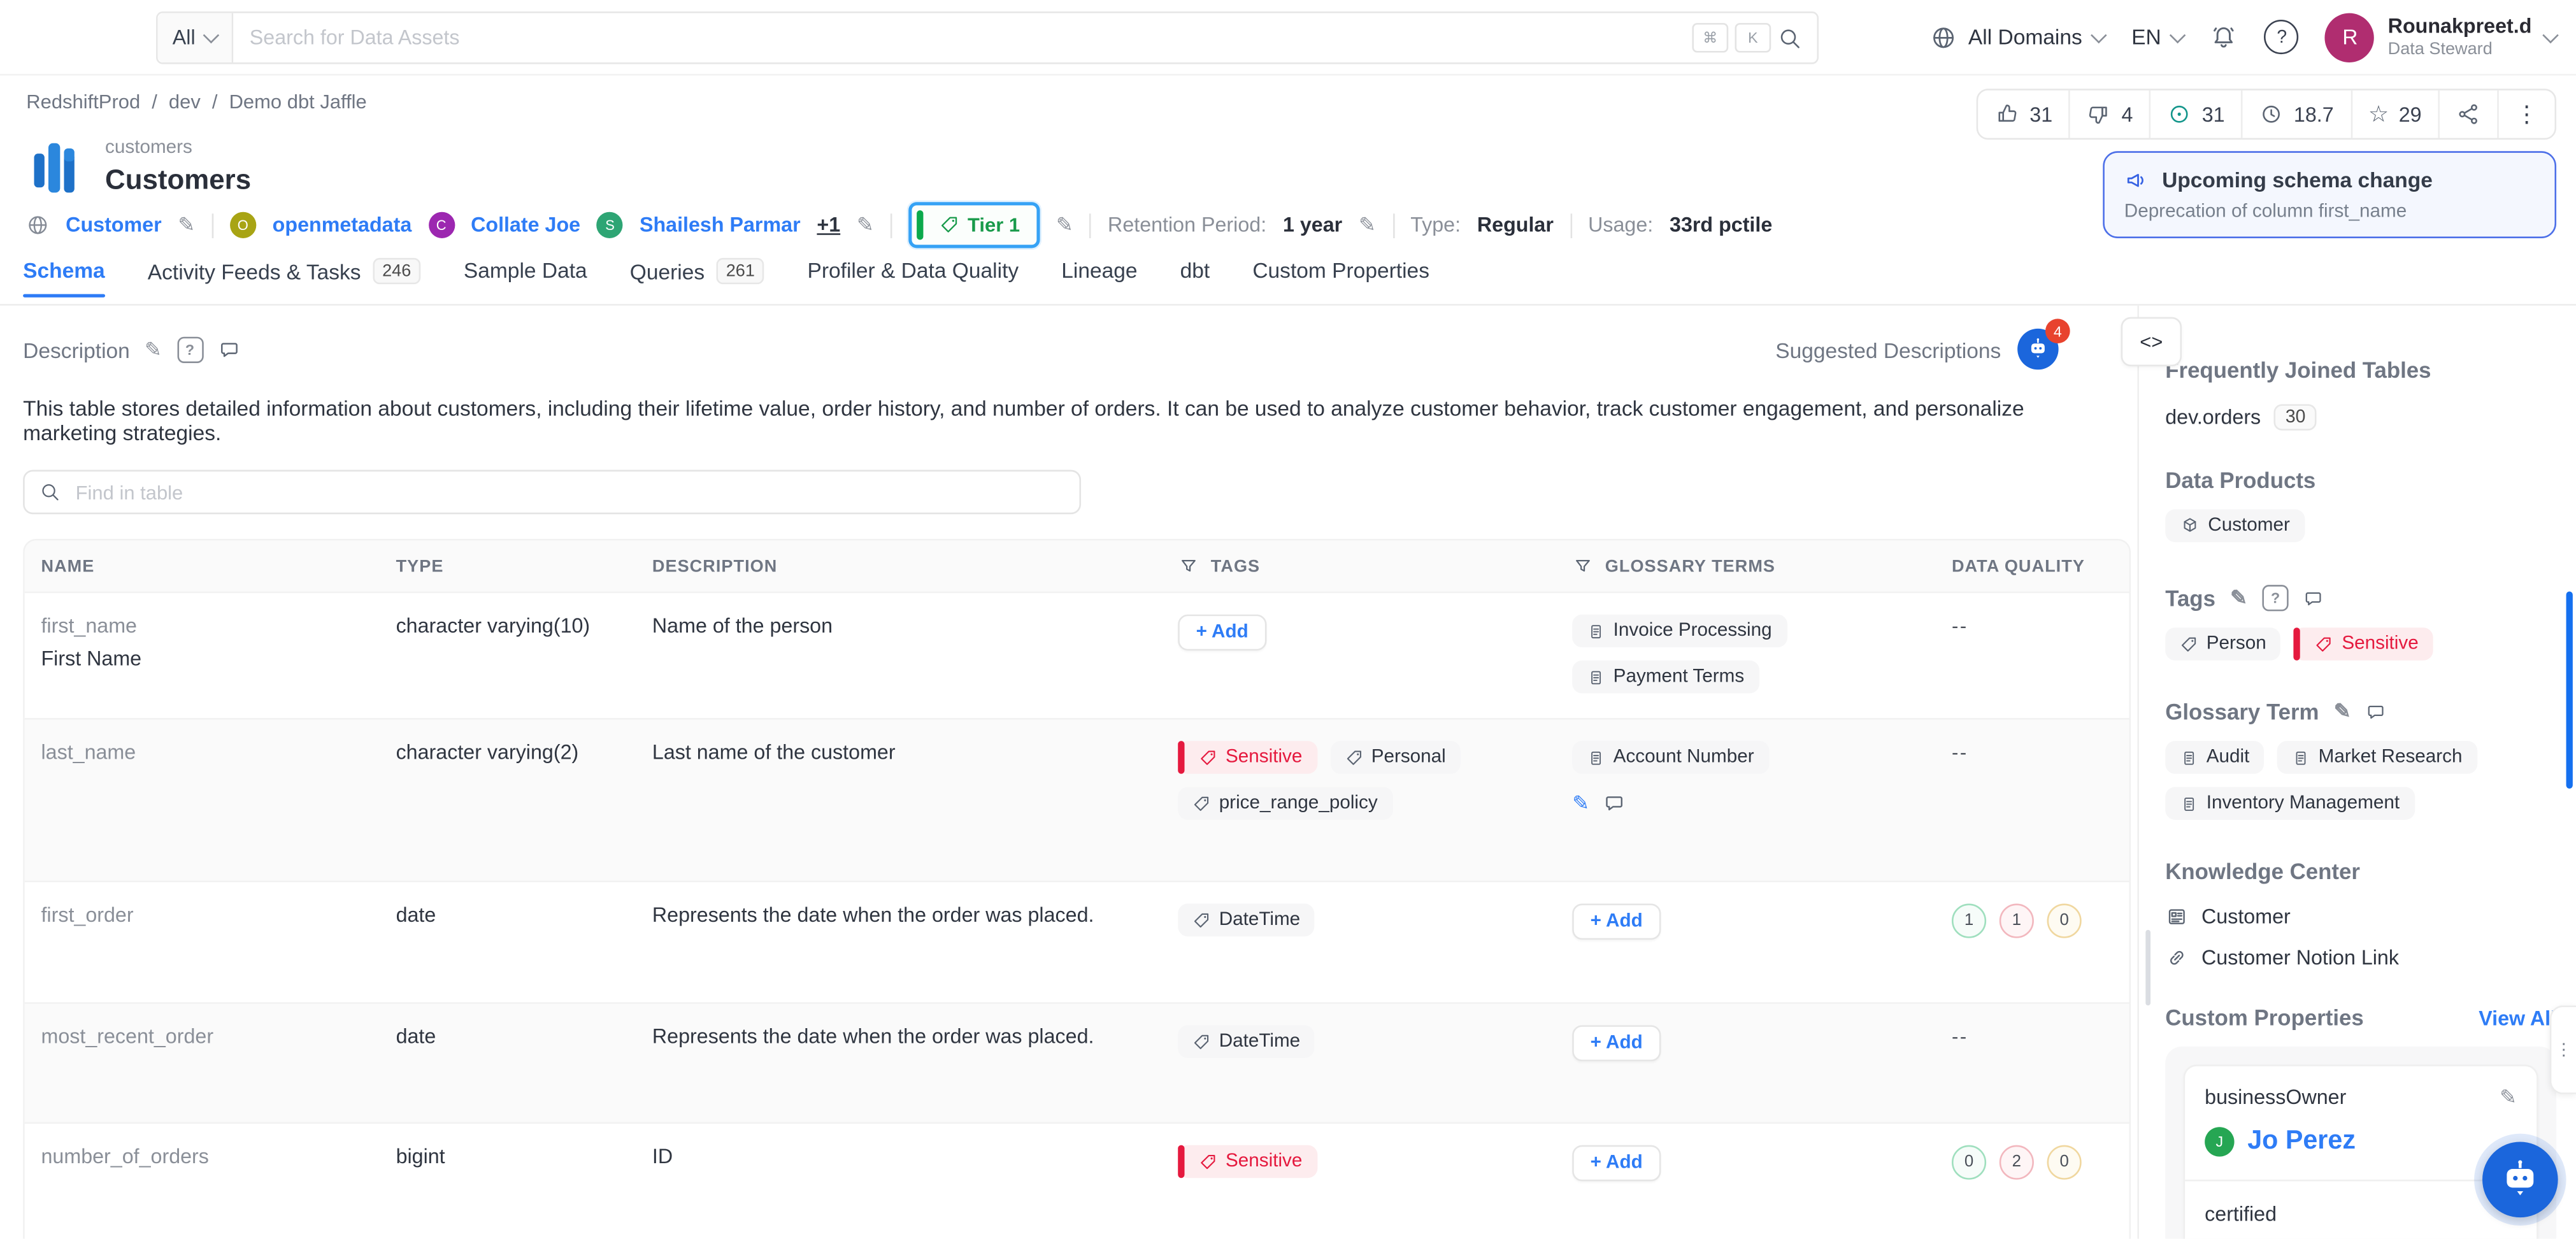  What do you see at coordinates (2396, 114) in the screenshot?
I see `star-button: ☆ 29` at bounding box center [2396, 114].